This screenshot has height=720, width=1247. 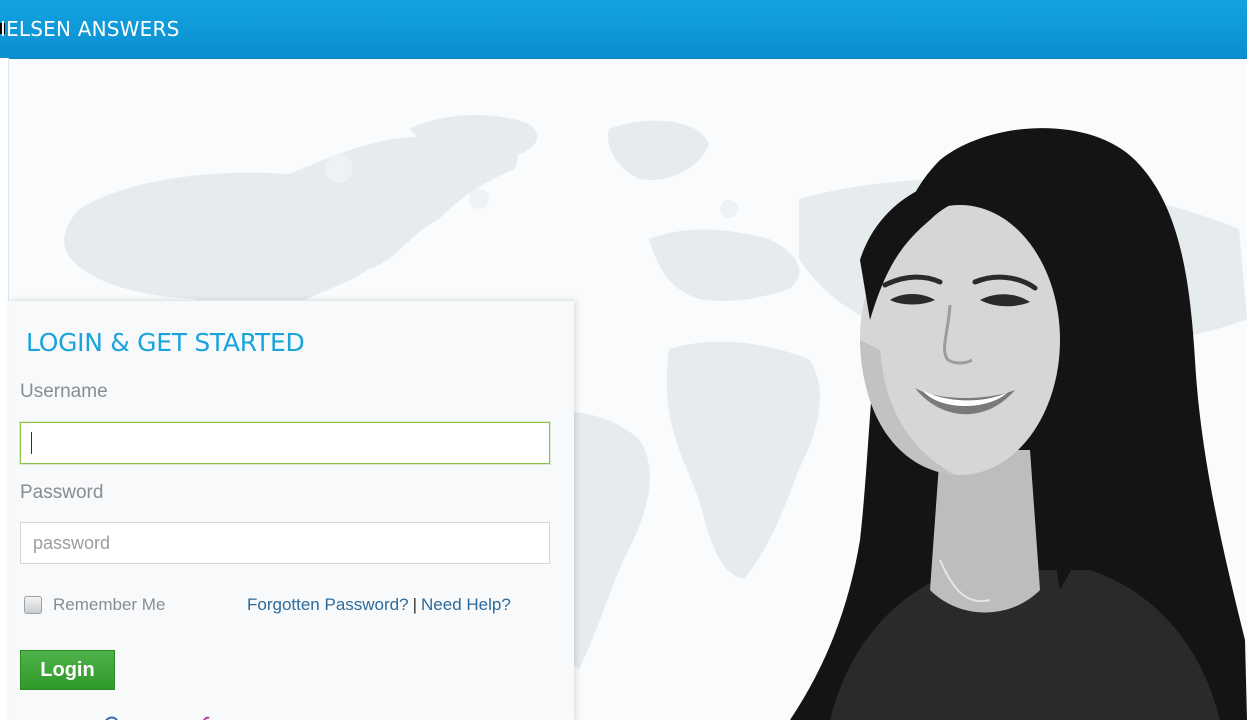 What do you see at coordinates (33, 605) in the screenshot?
I see `remember-me-checkbox` at bounding box center [33, 605].